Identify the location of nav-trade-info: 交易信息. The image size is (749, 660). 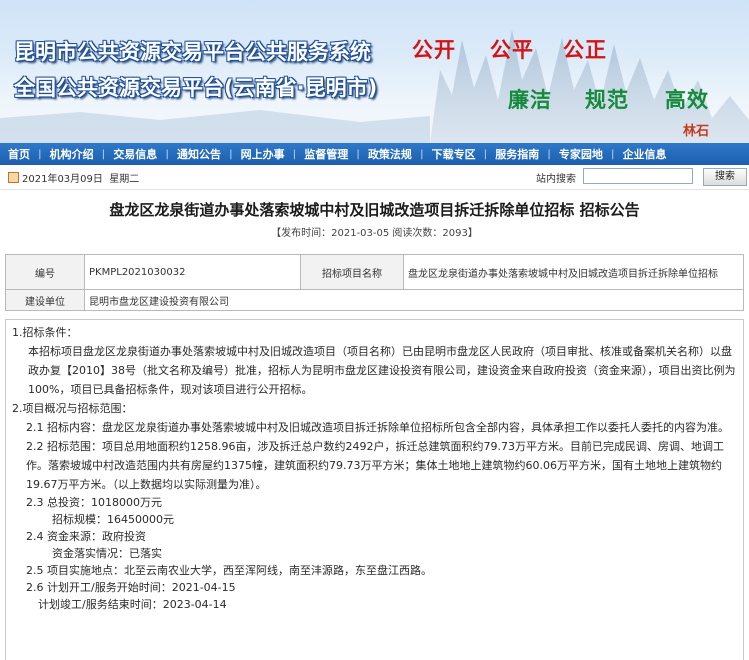
(135, 154).